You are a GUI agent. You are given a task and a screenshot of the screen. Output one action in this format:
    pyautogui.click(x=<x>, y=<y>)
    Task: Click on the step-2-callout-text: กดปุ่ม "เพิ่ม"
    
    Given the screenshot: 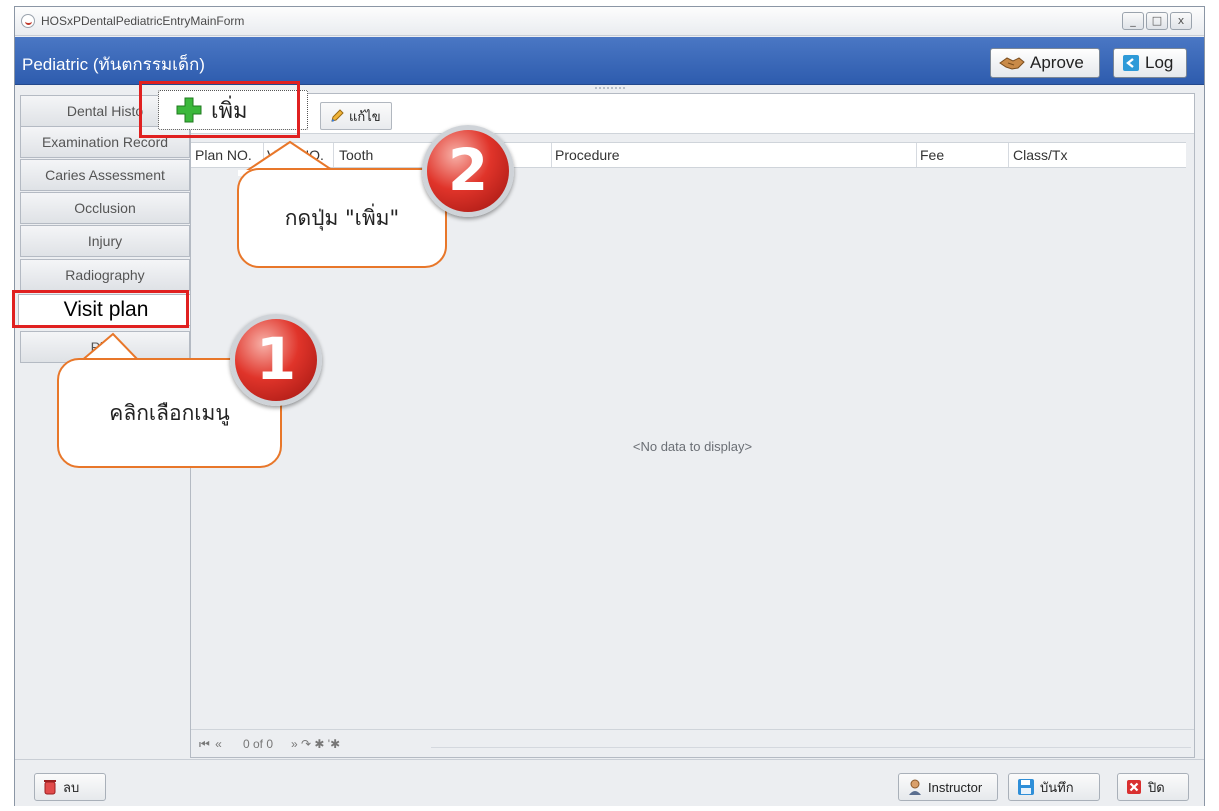 What is the action you would take?
    pyautogui.click(x=342, y=217)
    